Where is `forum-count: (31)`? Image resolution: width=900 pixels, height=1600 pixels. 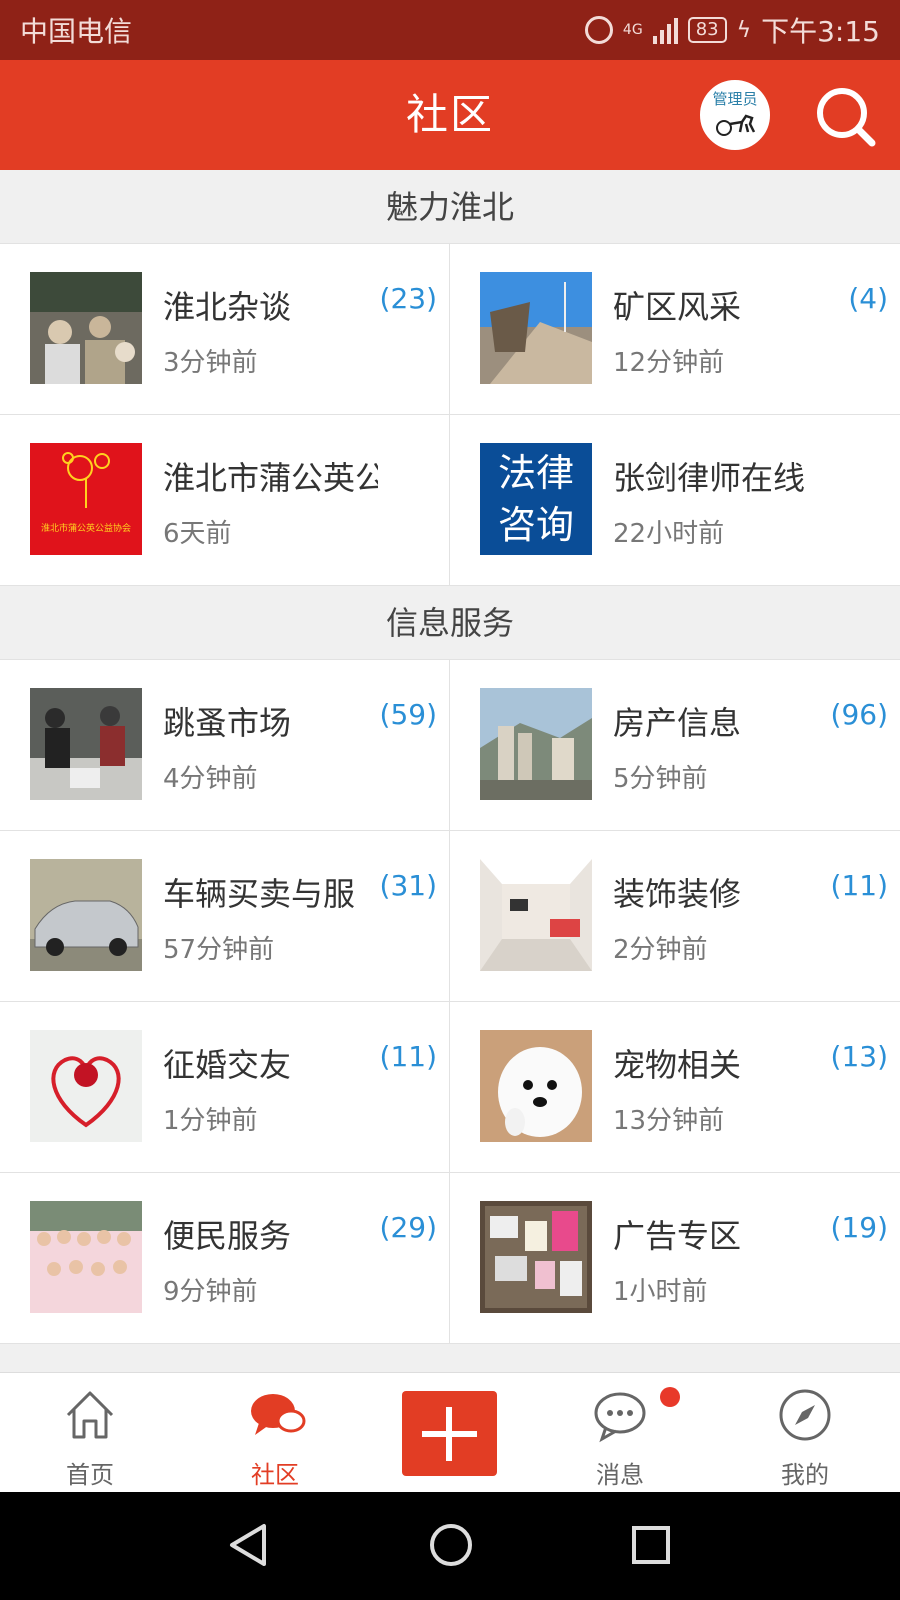
forum-count: (31) is located at coordinates (408, 885).